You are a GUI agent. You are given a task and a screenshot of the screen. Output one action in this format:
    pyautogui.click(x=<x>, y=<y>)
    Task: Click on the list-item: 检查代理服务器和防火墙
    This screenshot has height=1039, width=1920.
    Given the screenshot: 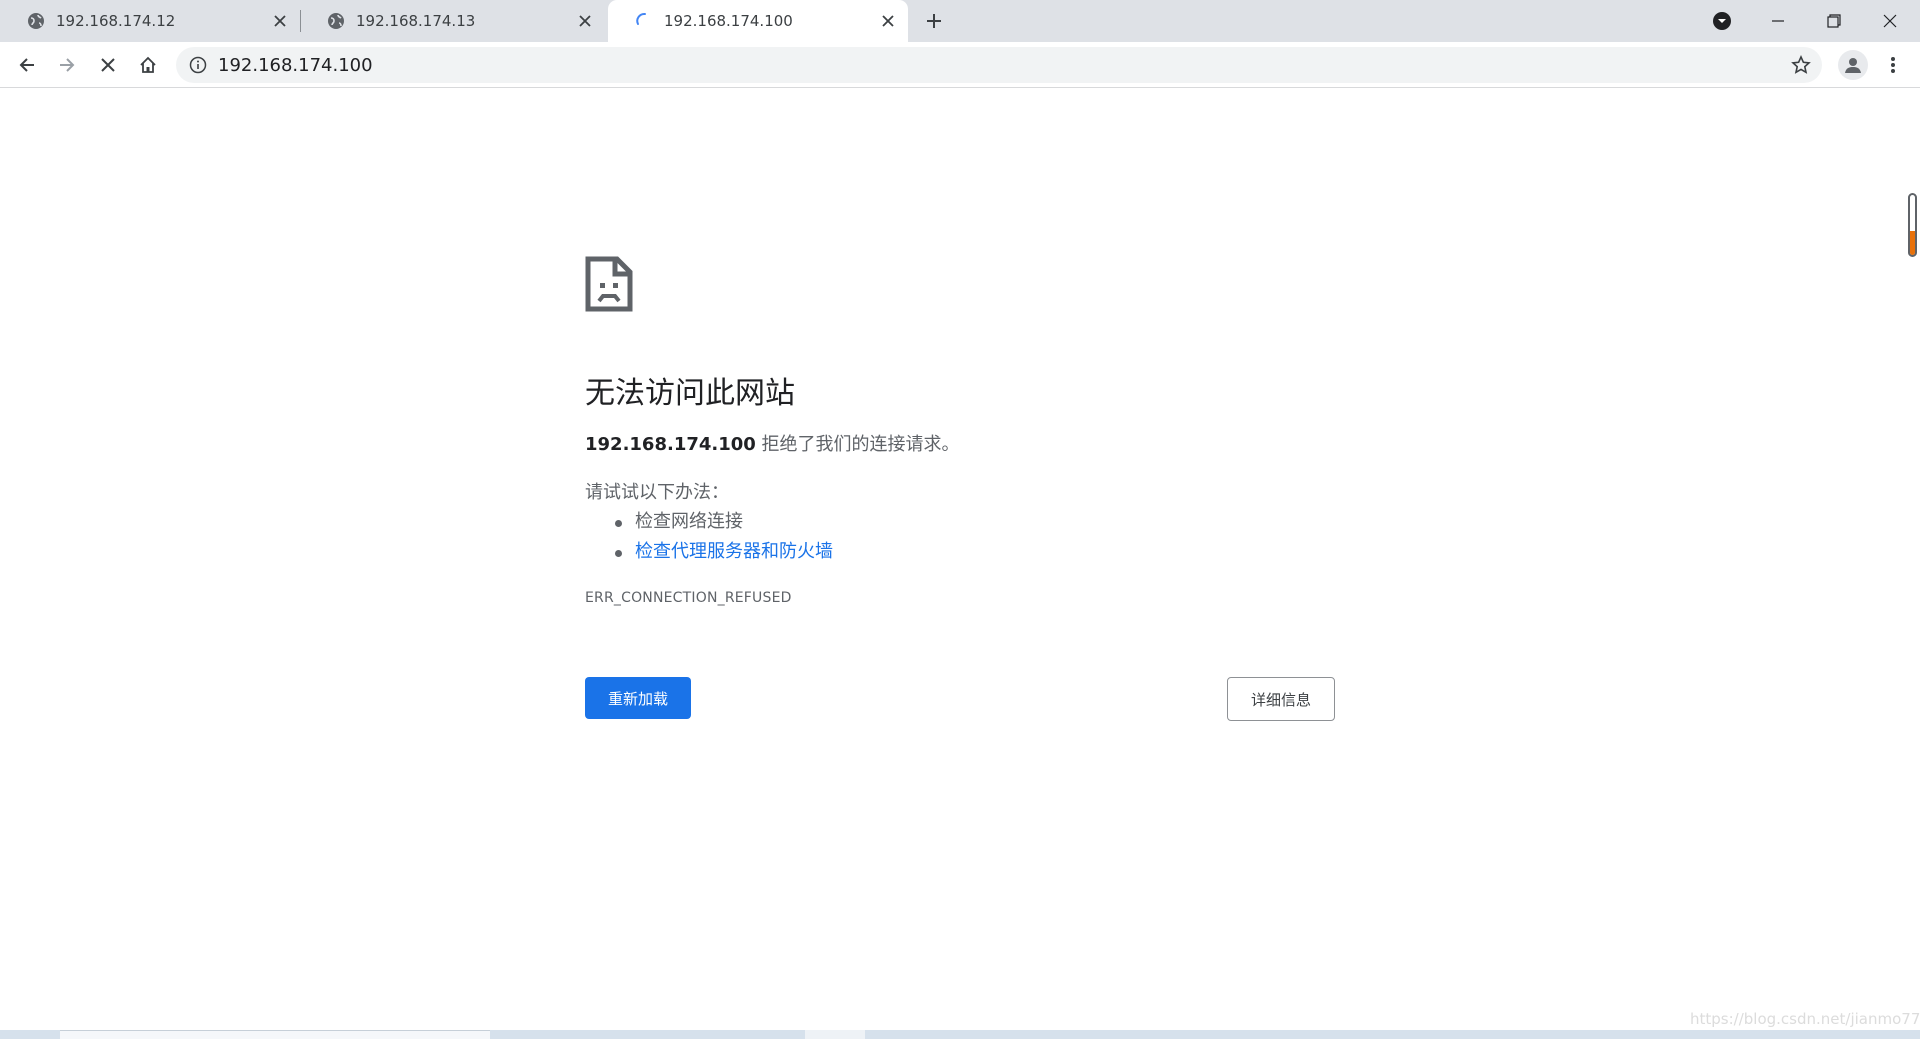 What is the action you would take?
    pyautogui.click(x=724, y=552)
    